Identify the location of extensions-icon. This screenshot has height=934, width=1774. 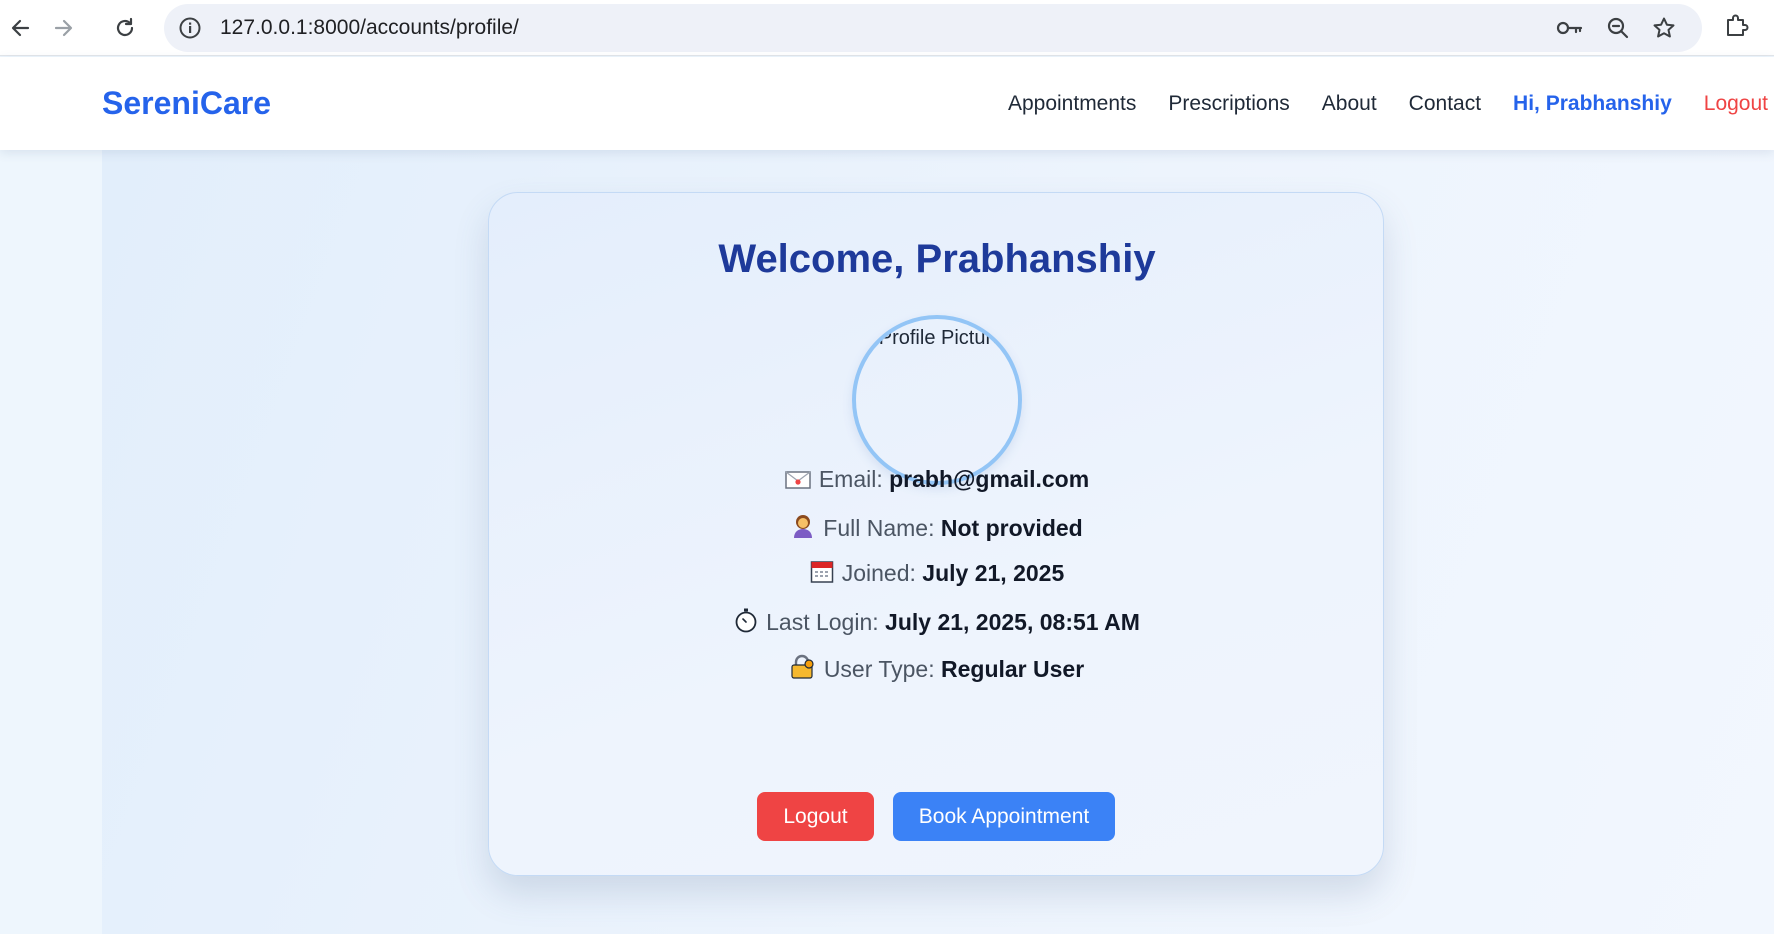
(1737, 27).